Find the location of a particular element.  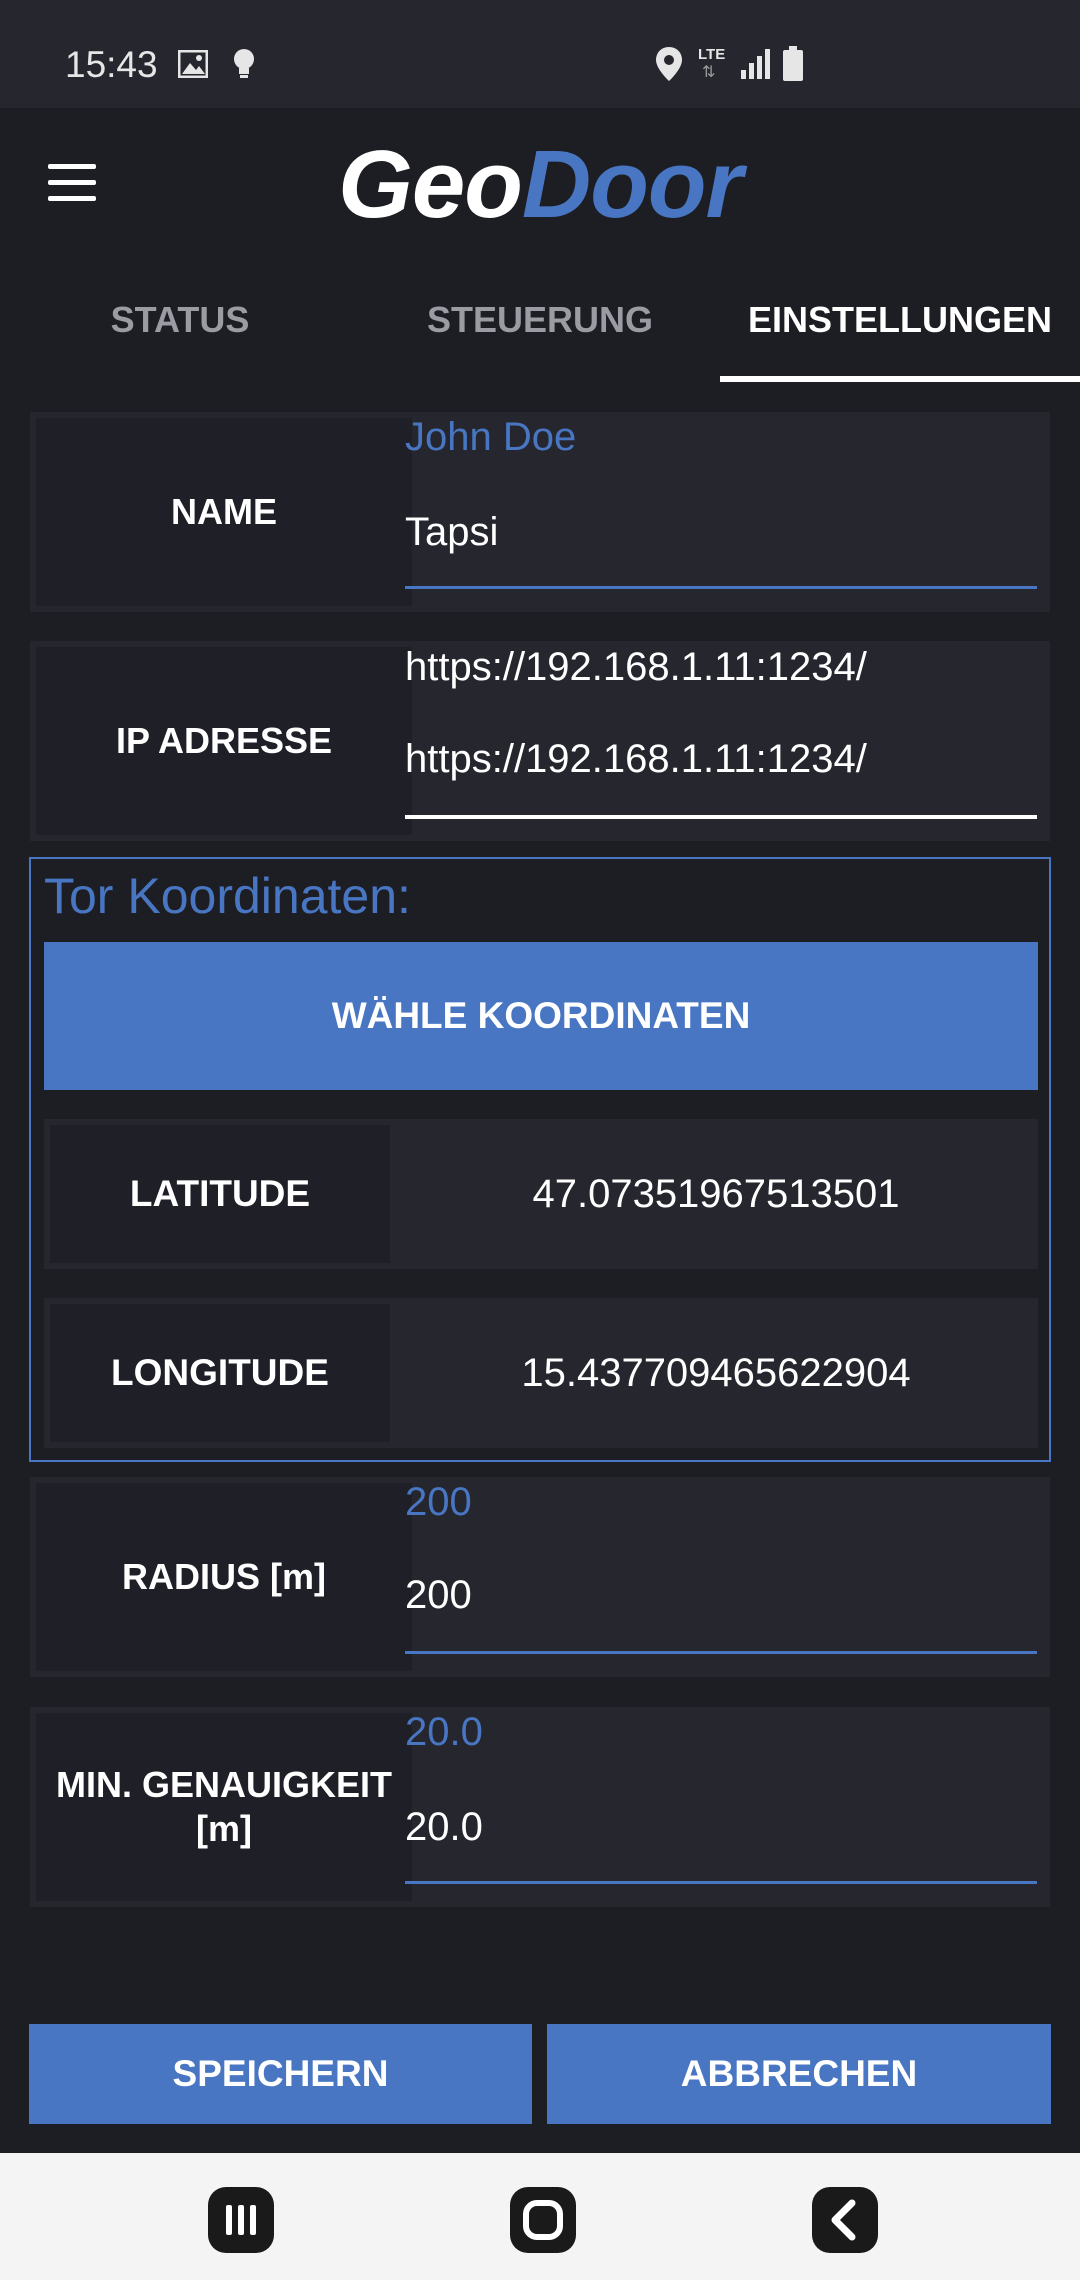

name-input: Tapsi is located at coordinates (451, 532).